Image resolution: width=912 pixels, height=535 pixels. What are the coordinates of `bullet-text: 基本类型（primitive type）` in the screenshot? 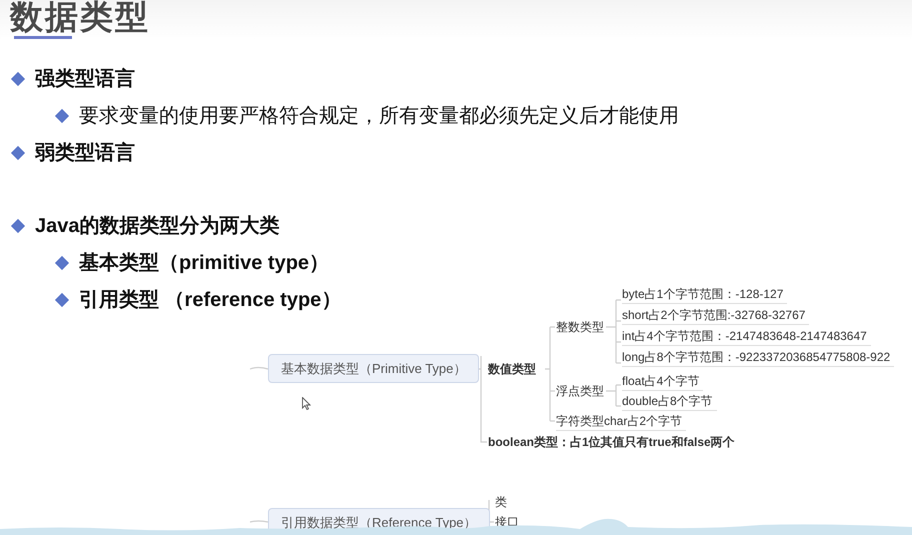 It's located at (204, 263).